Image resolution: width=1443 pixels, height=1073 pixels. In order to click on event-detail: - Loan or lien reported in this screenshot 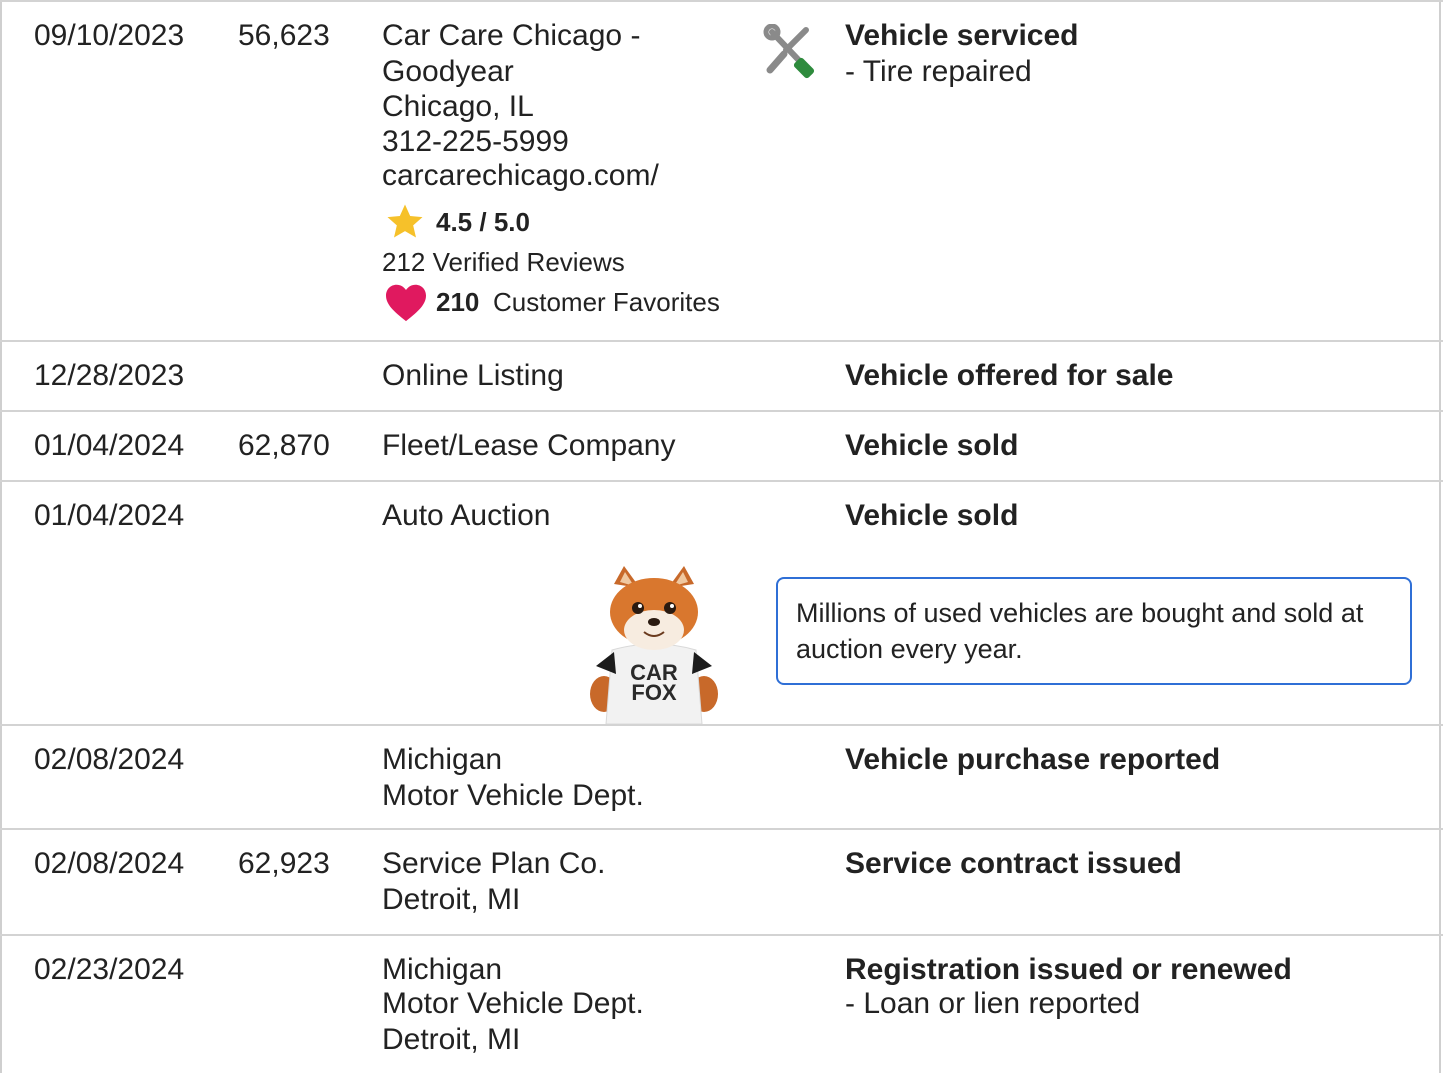, I will do `click(993, 1003)`.